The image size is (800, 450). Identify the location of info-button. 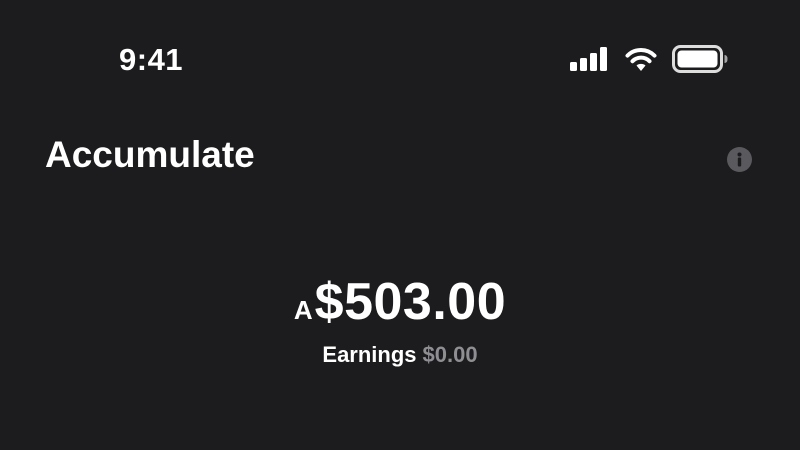
(739, 159).